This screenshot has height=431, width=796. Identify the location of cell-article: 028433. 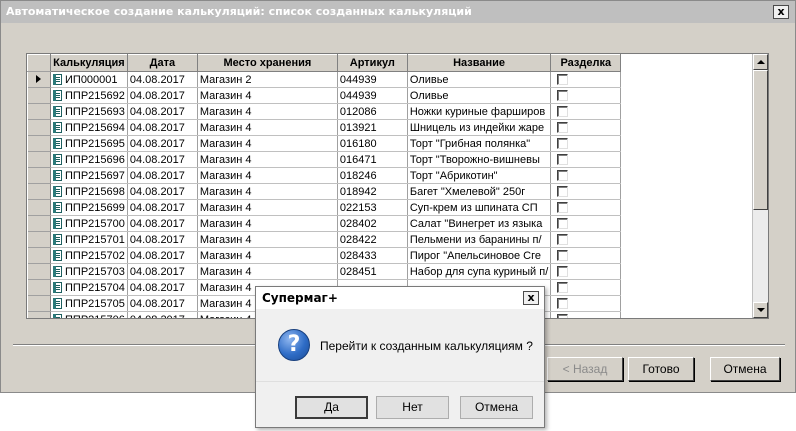
(372, 255).